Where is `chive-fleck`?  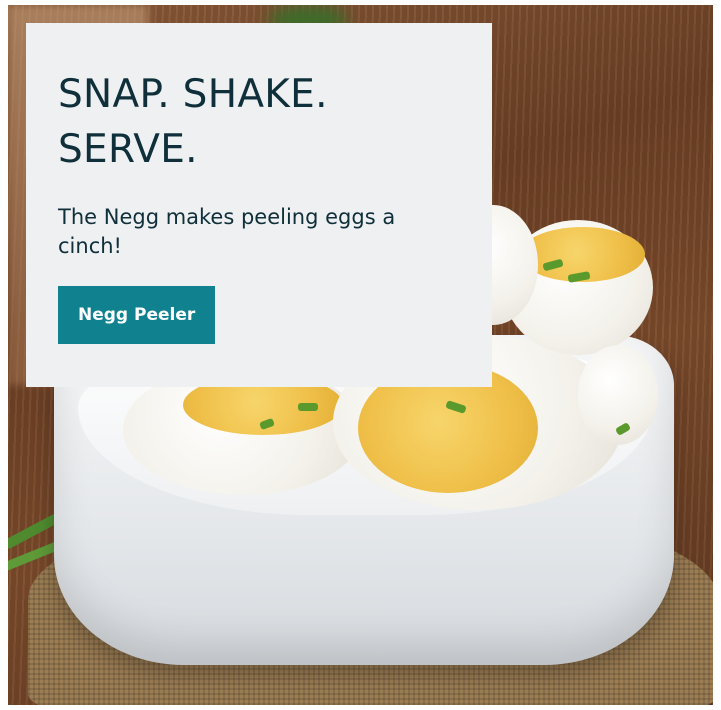 chive-fleck is located at coordinates (308, 407).